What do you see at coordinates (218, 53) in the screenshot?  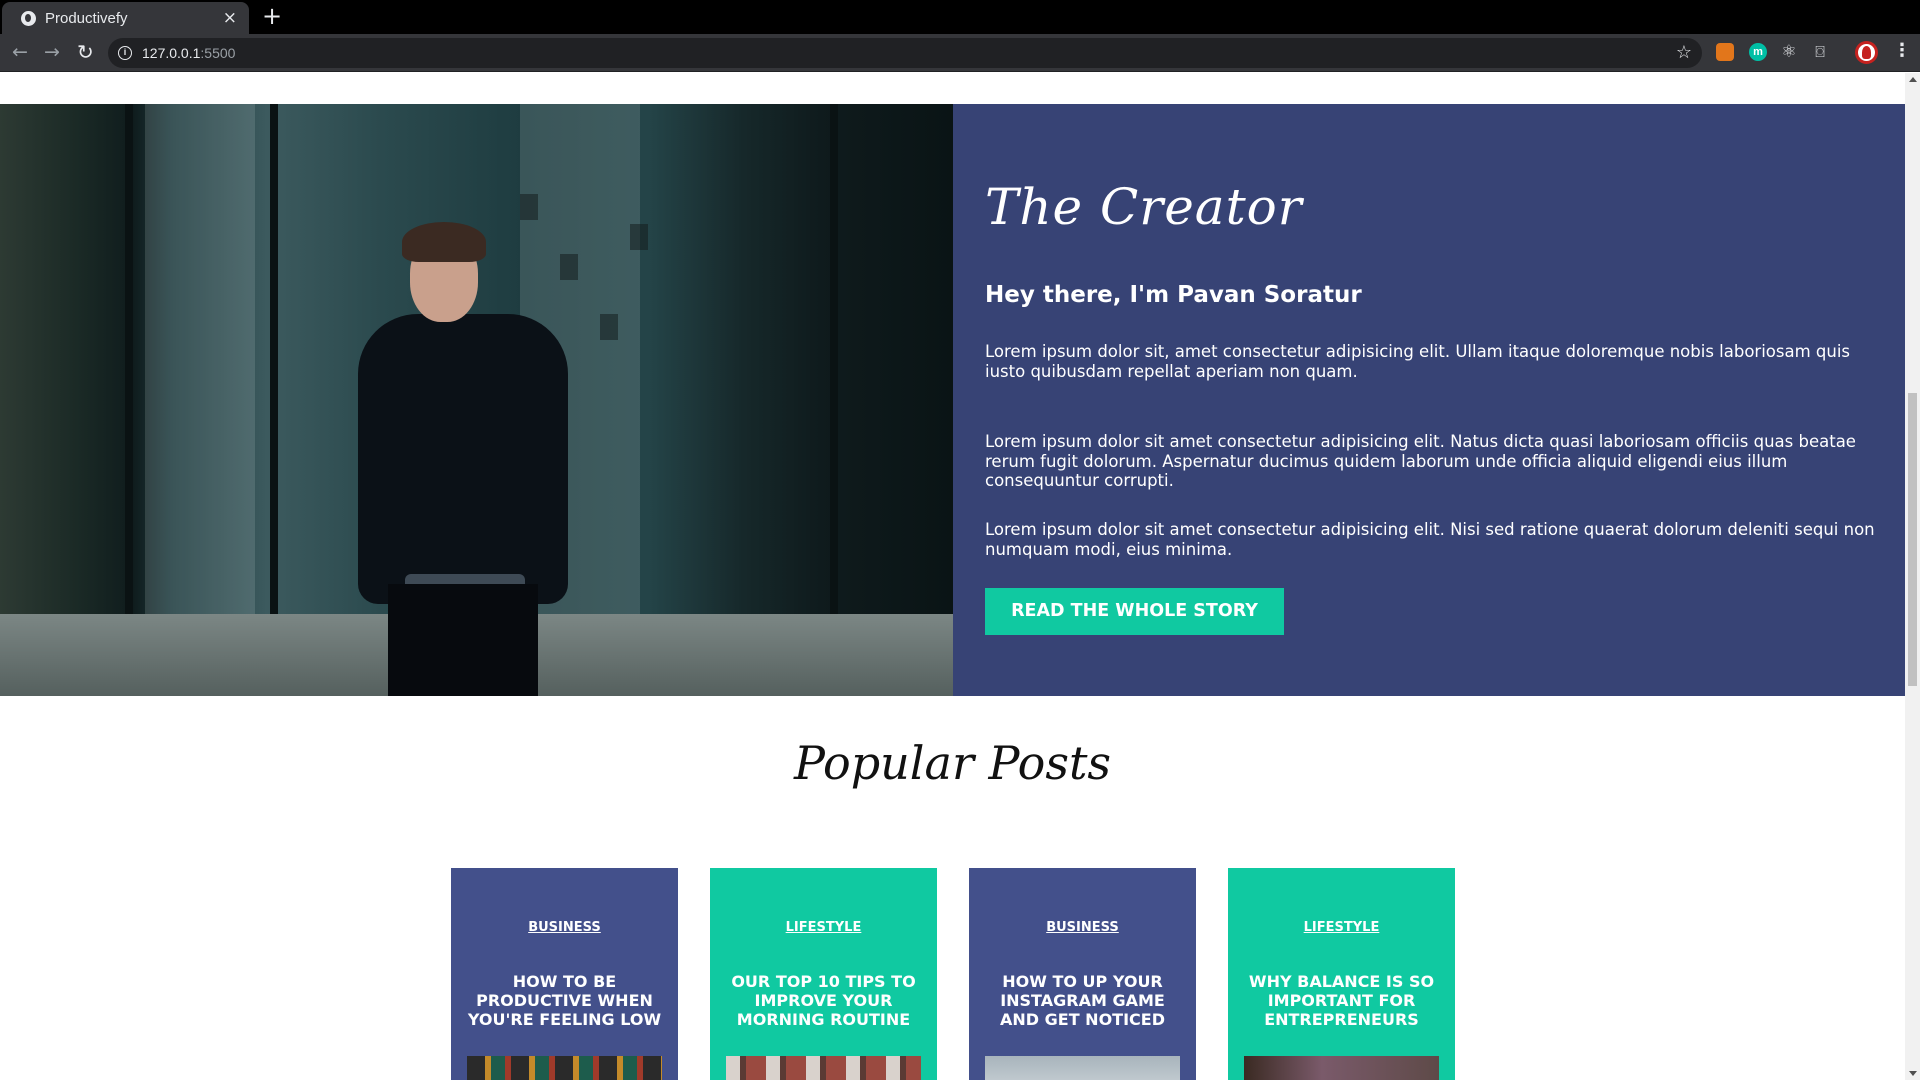 I see `url-port: :5500` at bounding box center [218, 53].